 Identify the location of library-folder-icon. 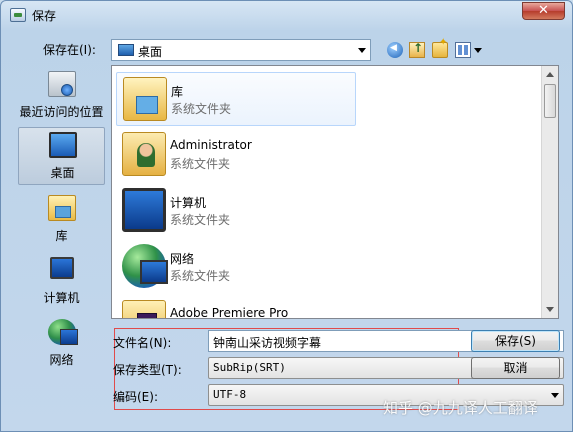
(145, 99).